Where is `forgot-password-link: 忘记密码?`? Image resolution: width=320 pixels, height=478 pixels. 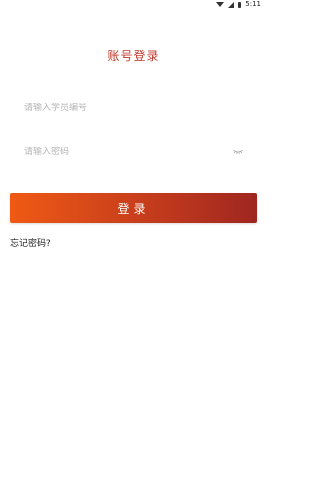
forgot-password-link: 忘记密码? is located at coordinates (30, 242).